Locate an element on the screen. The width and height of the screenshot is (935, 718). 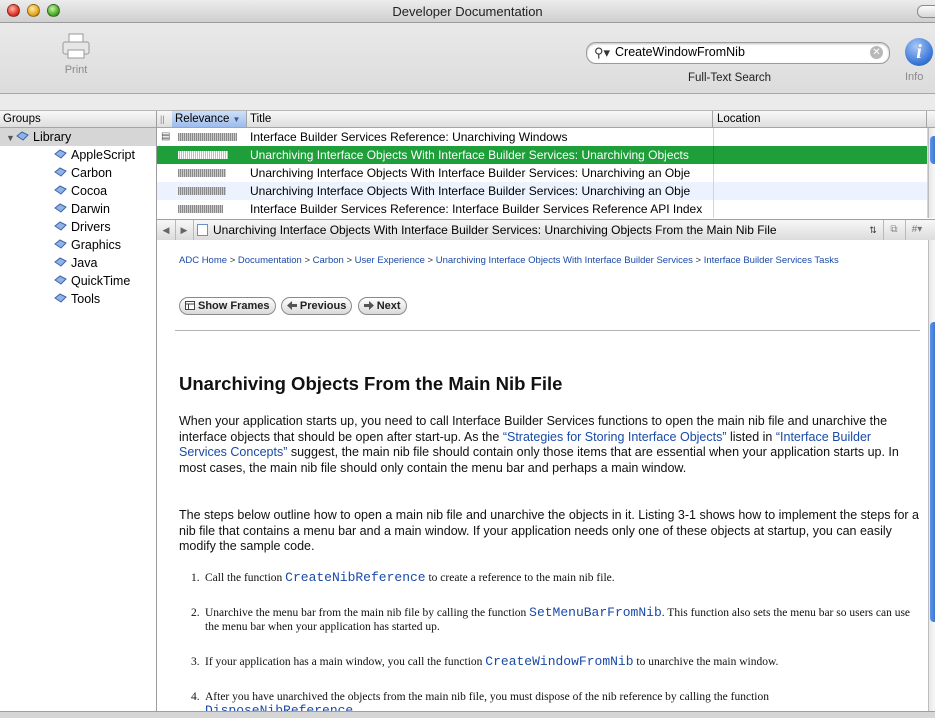
clear-search-icon: ✕ is located at coordinates (876, 52).